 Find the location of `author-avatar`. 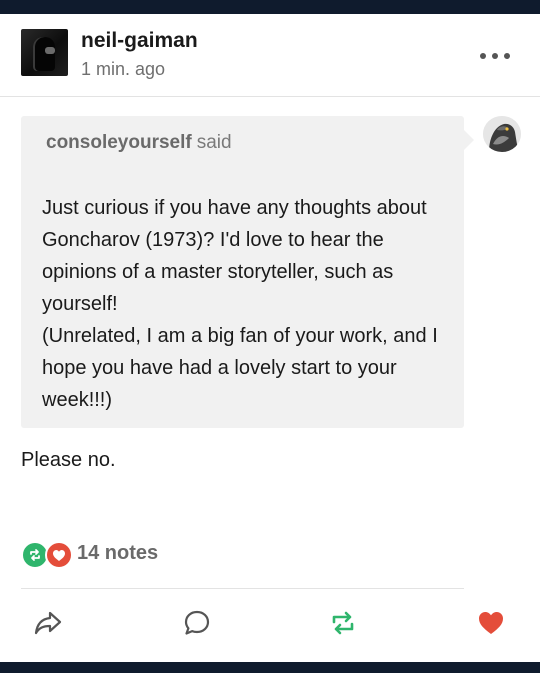

author-avatar is located at coordinates (44, 52).